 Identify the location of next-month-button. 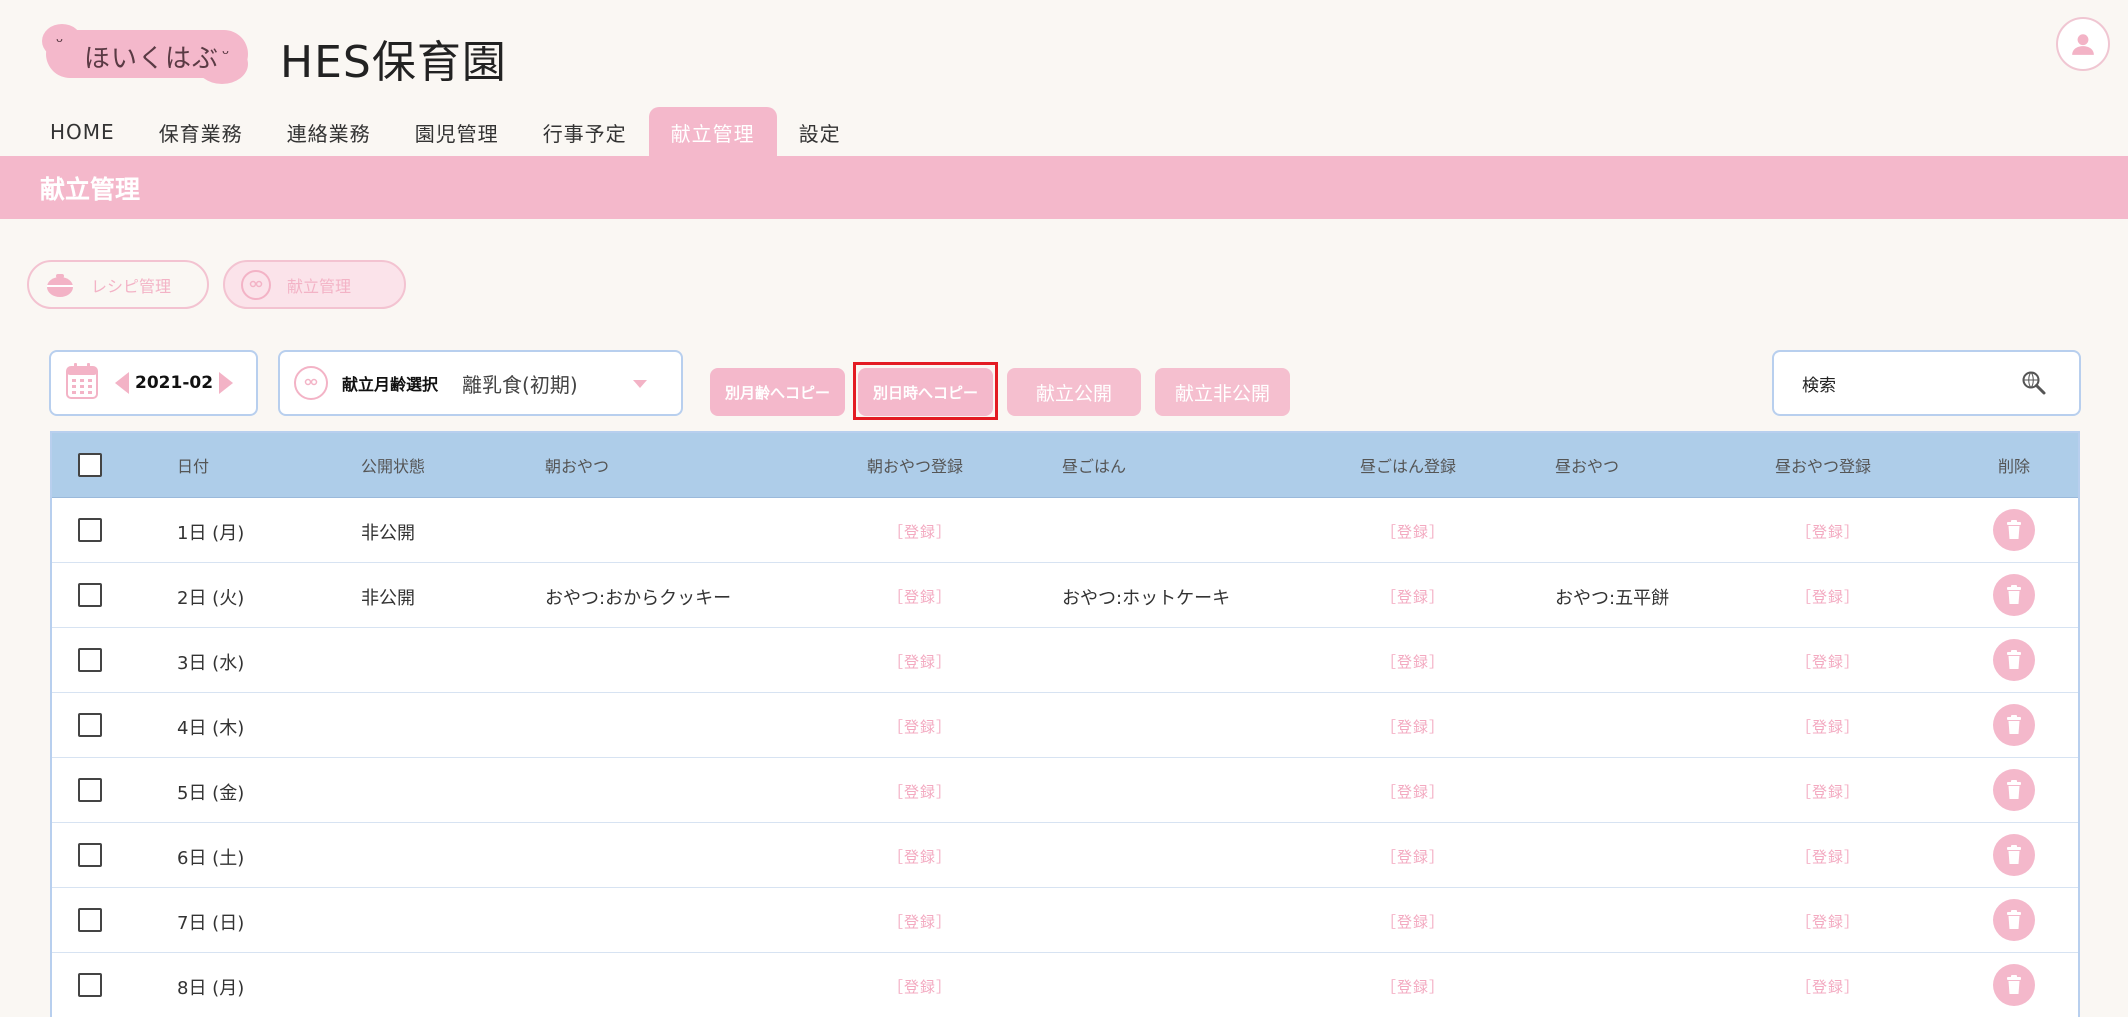
(226, 383).